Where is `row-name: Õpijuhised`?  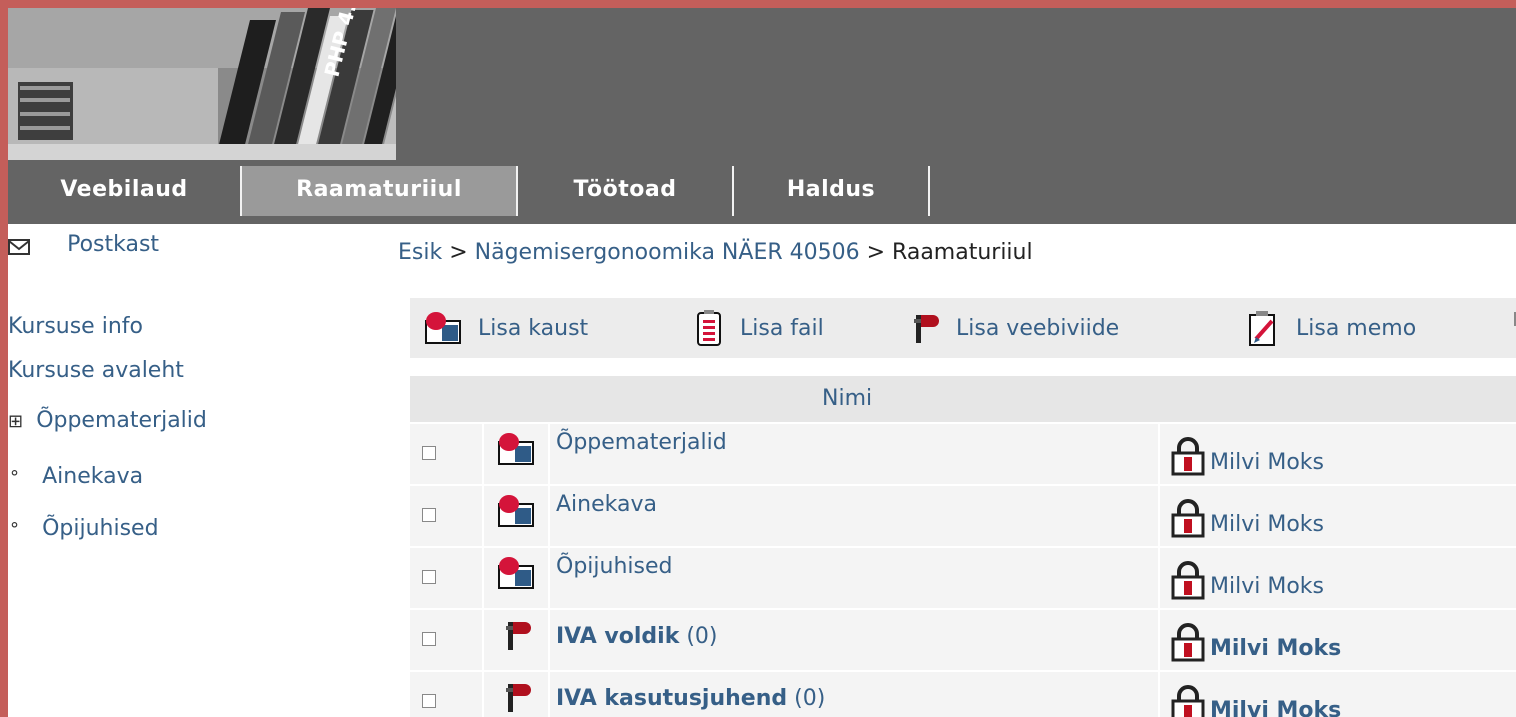
row-name: Õpijuhised is located at coordinates (614, 566).